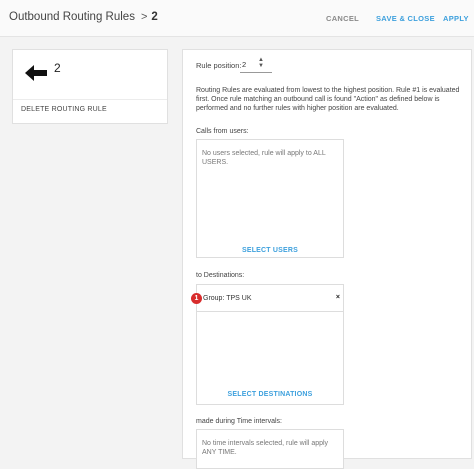 Image resolution: width=474 pixels, height=469 pixels. I want to click on select-users-button: SELECT USERS, so click(270, 250).